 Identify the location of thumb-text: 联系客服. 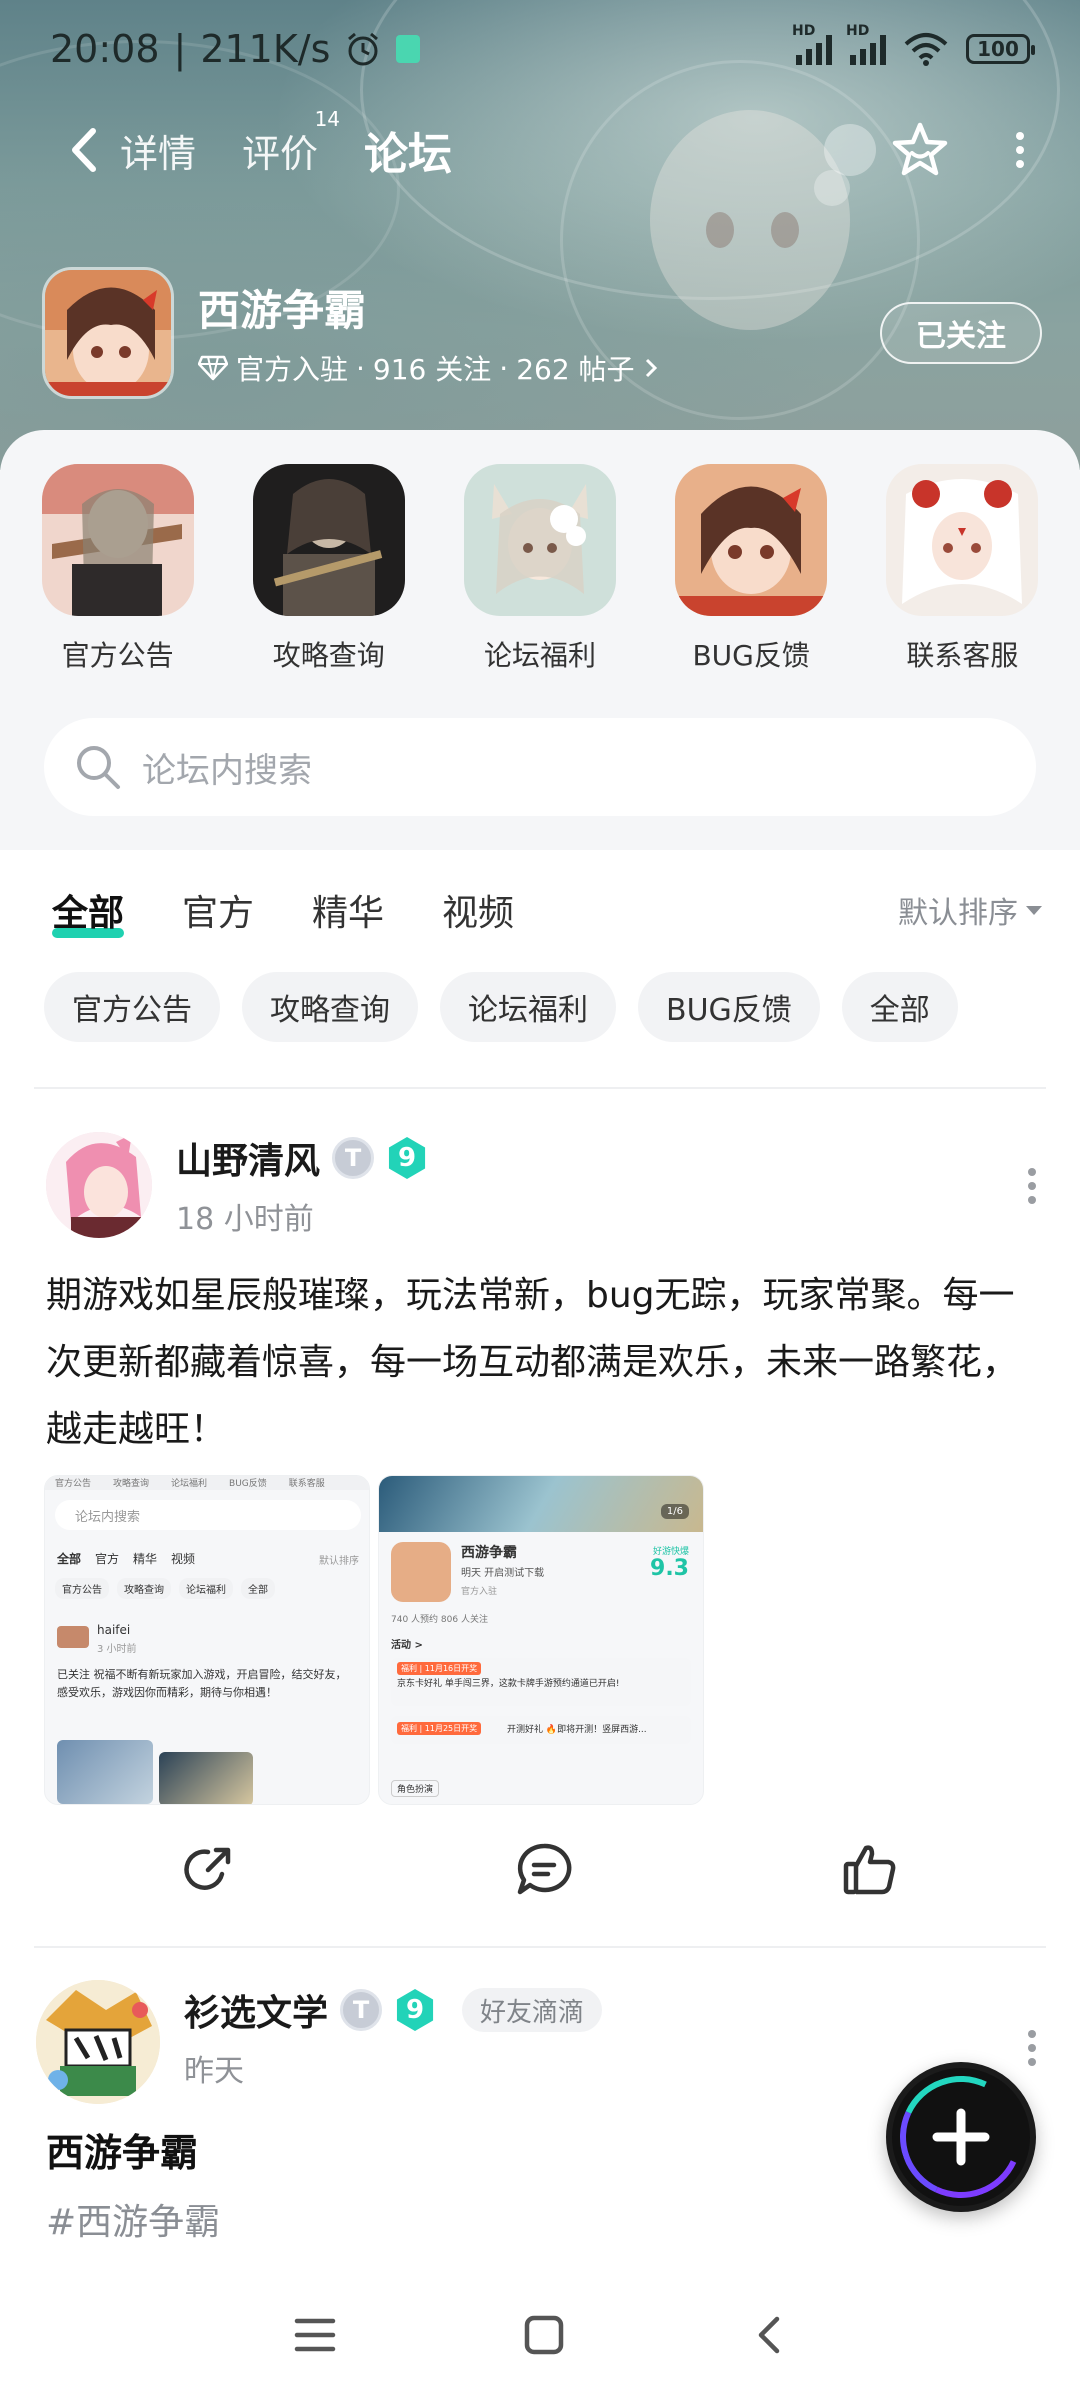
(306, 1484).